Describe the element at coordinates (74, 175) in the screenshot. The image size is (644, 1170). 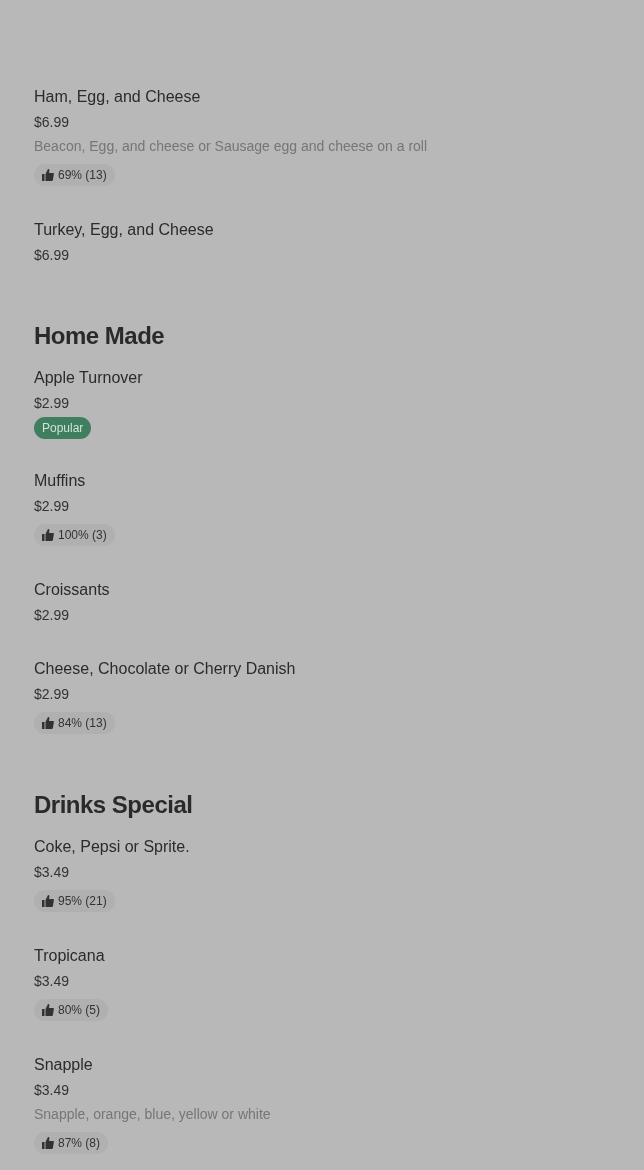
I see `rating-badge: 69% (13)` at that location.